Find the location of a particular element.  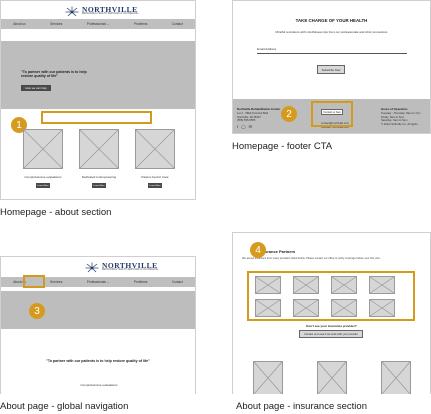

step-badge-3: 3 is located at coordinates (37, 311).